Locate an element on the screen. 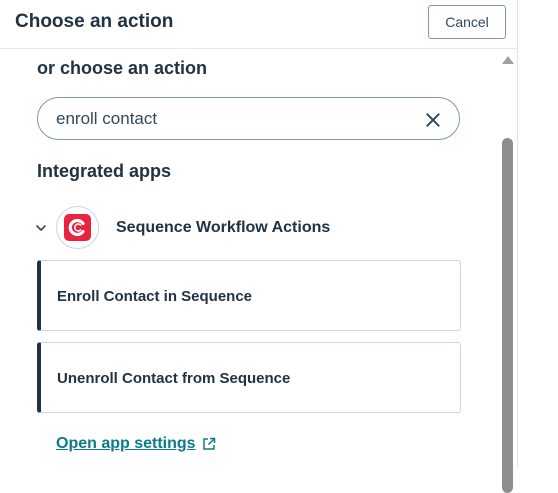 The width and height of the screenshot is (558, 493). close-icon is located at coordinates (433, 120).